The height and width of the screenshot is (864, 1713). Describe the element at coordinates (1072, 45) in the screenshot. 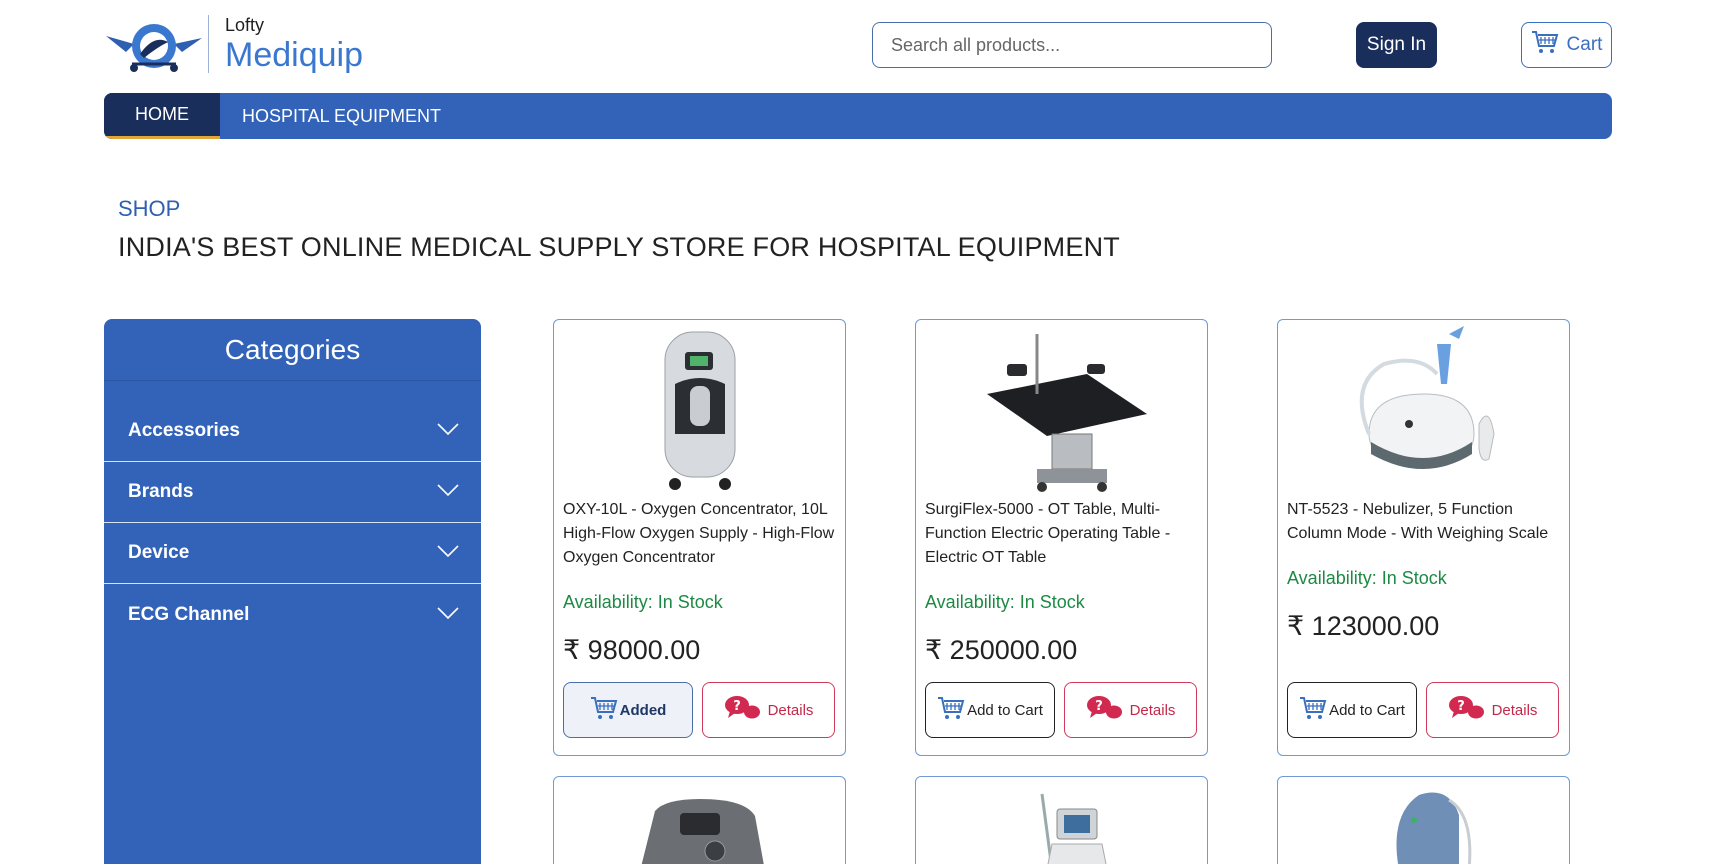

I see `search-input` at that location.